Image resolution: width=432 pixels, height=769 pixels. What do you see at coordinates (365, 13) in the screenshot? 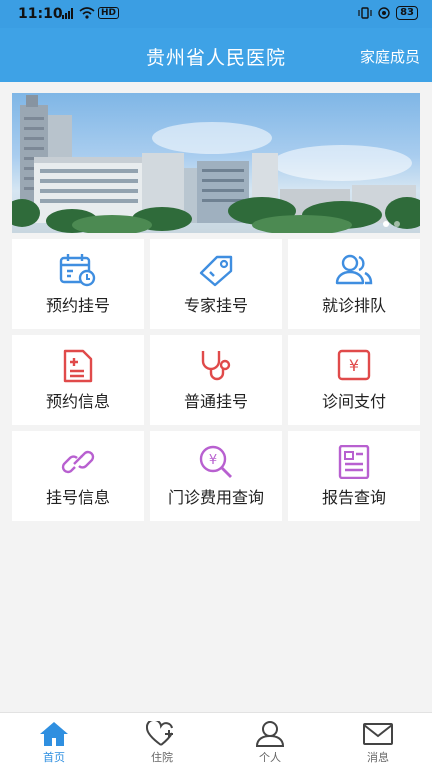
I see `vibrate-icon` at bounding box center [365, 13].